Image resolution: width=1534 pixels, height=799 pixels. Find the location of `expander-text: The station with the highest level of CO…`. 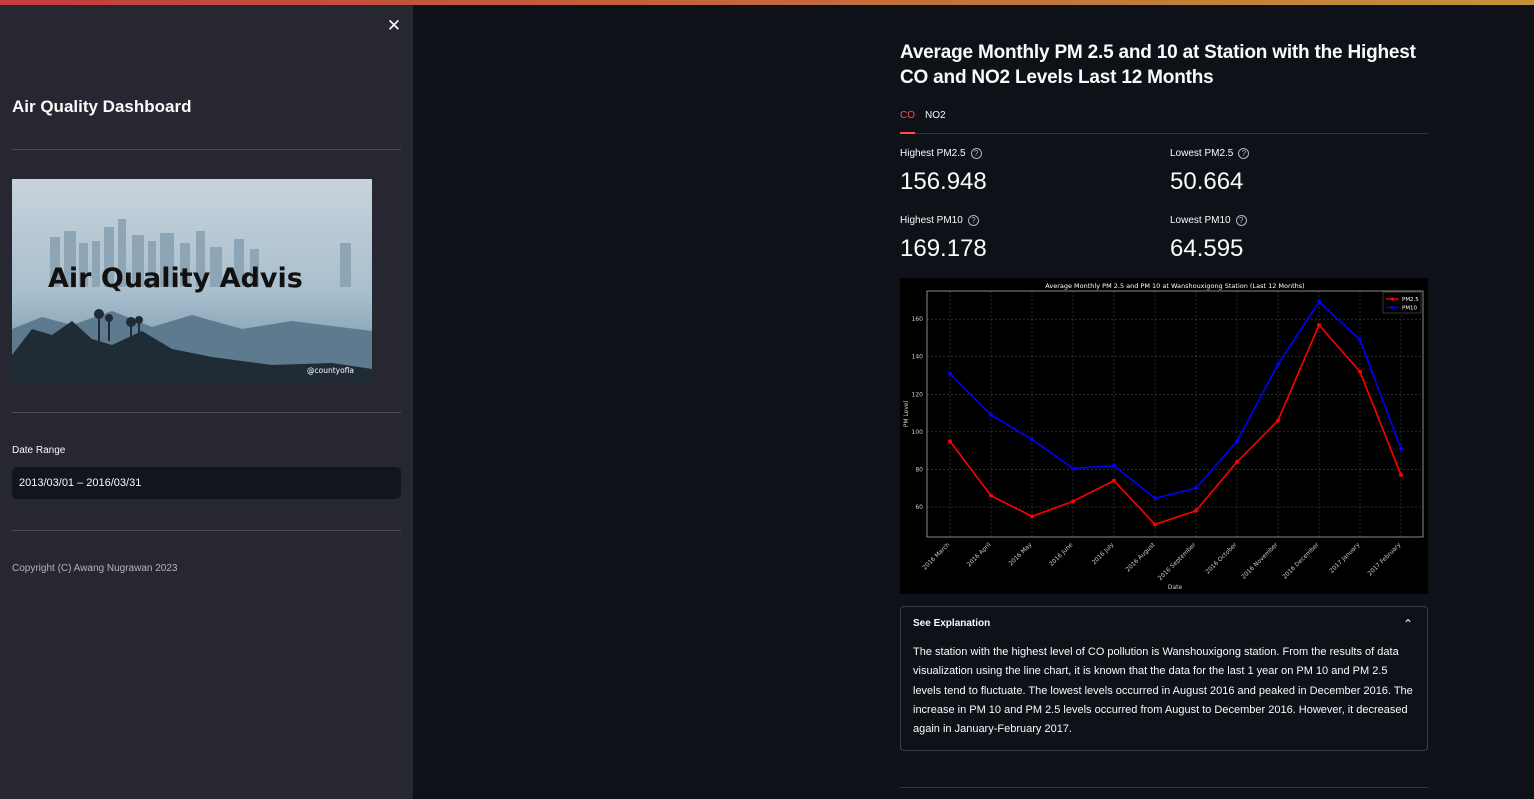

expander-text: The station with the highest level of CO… is located at coordinates (1163, 691).